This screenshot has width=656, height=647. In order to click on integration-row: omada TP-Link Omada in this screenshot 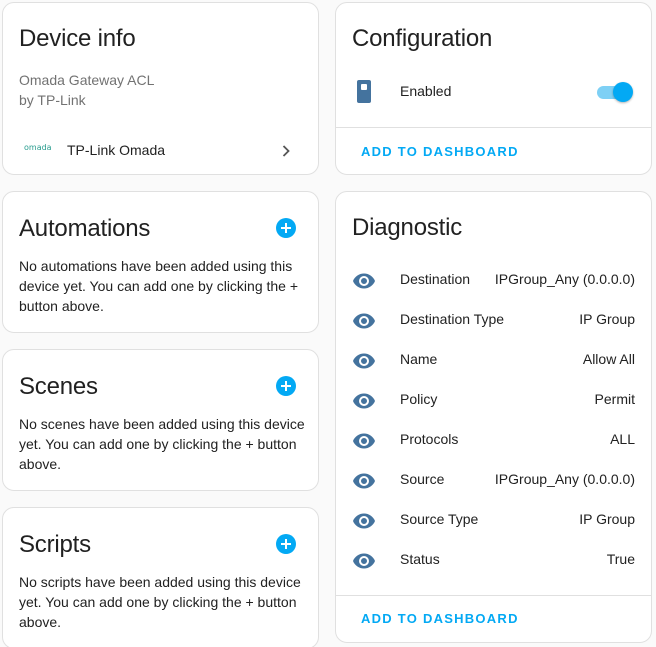, I will do `click(160, 151)`.